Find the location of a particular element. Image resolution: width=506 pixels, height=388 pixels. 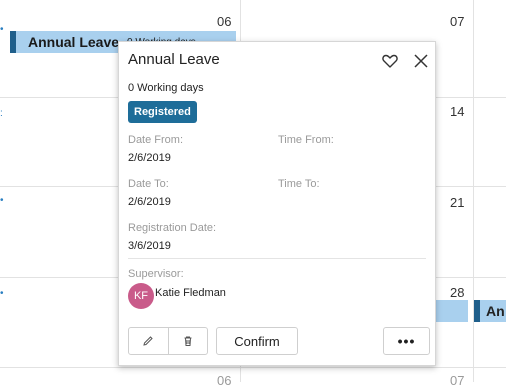

registration-date-value: 3/6/2019 is located at coordinates (149, 246).